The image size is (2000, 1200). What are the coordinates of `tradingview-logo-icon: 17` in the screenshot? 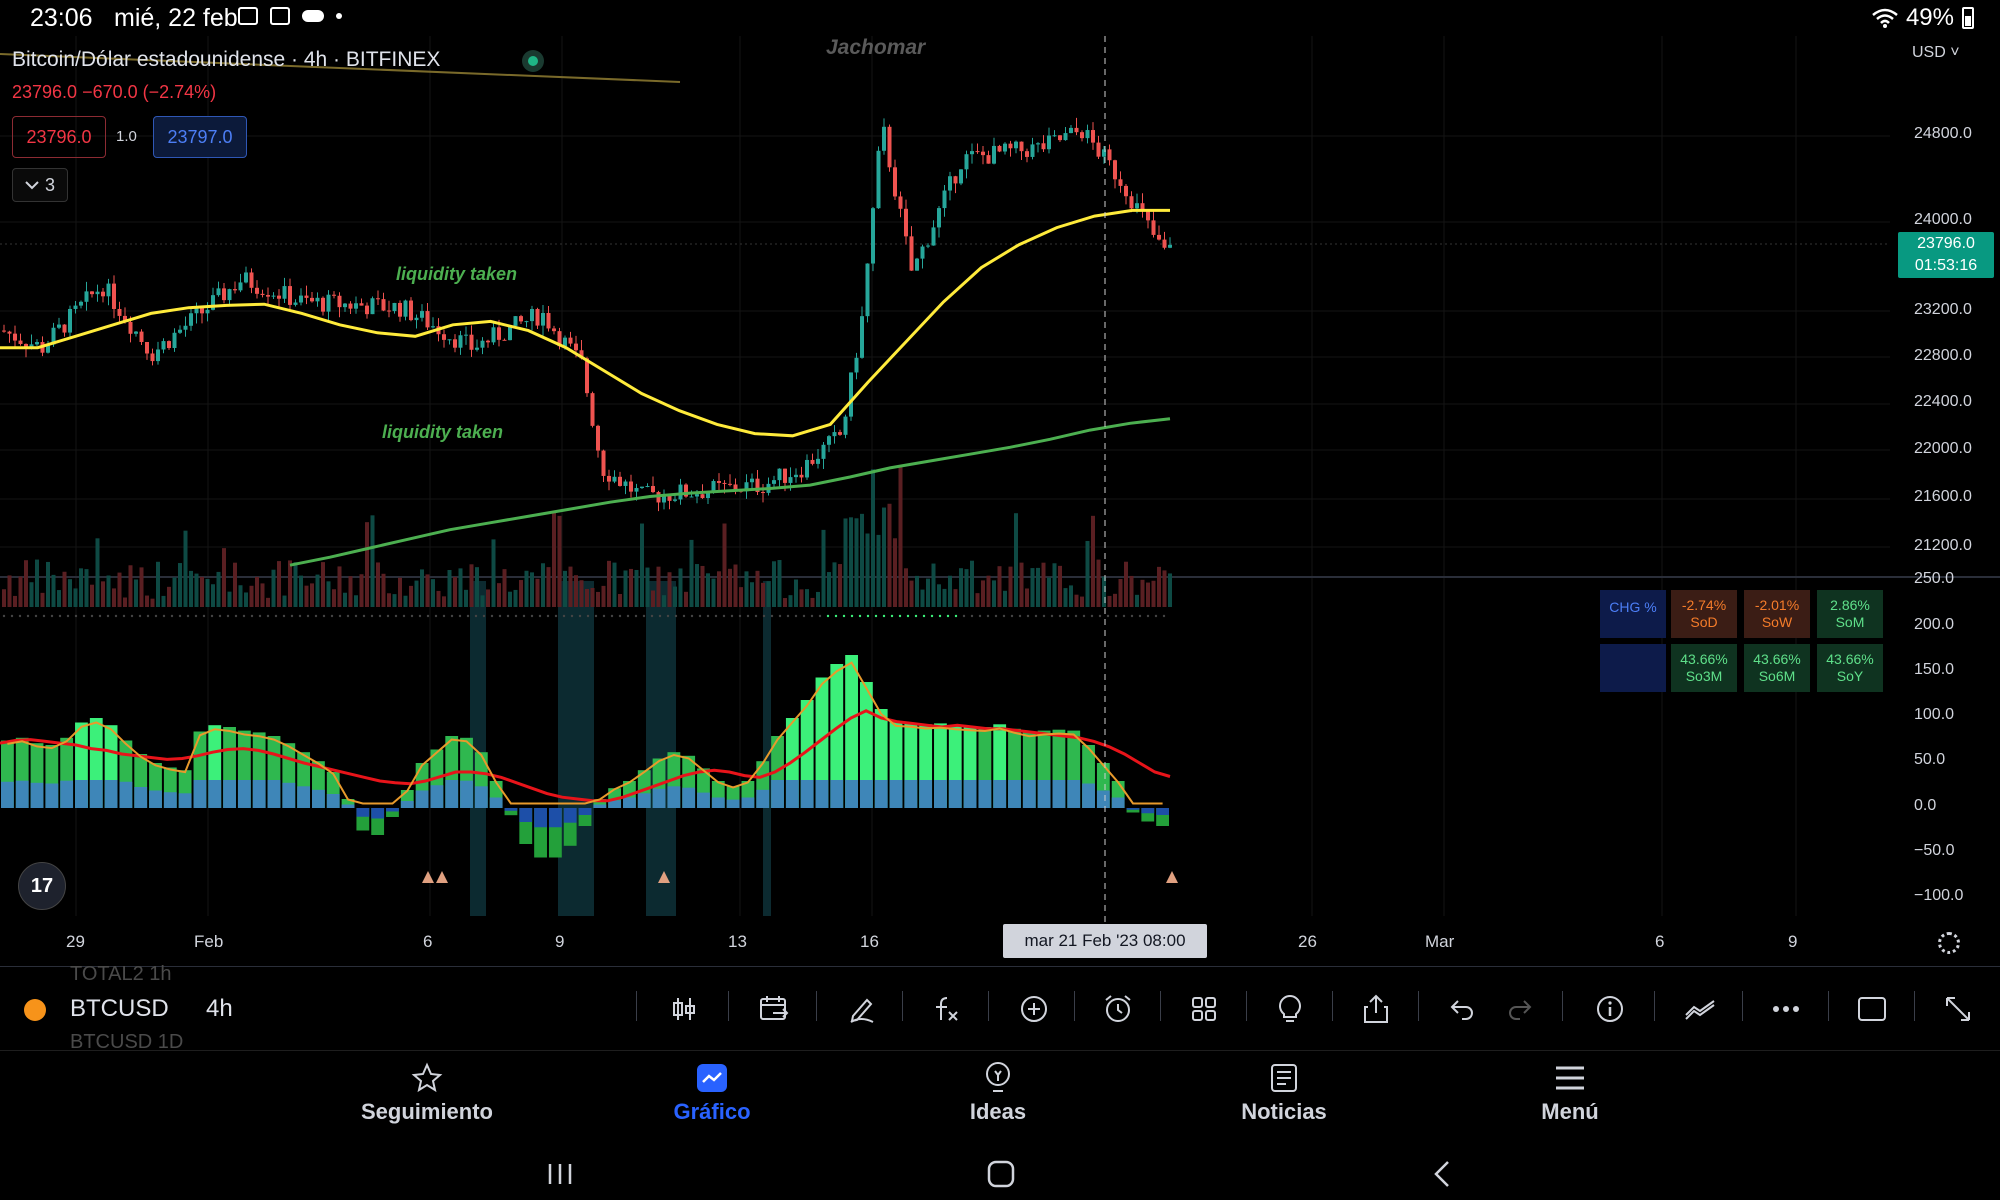 It's located at (42, 886).